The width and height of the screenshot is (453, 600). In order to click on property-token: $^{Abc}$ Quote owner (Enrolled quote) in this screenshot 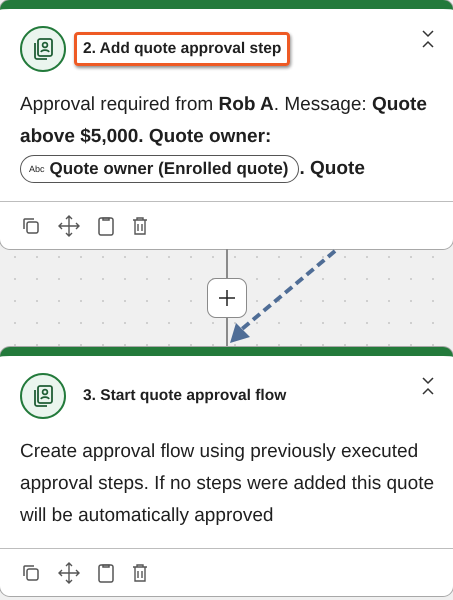, I will do `click(160, 169)`.